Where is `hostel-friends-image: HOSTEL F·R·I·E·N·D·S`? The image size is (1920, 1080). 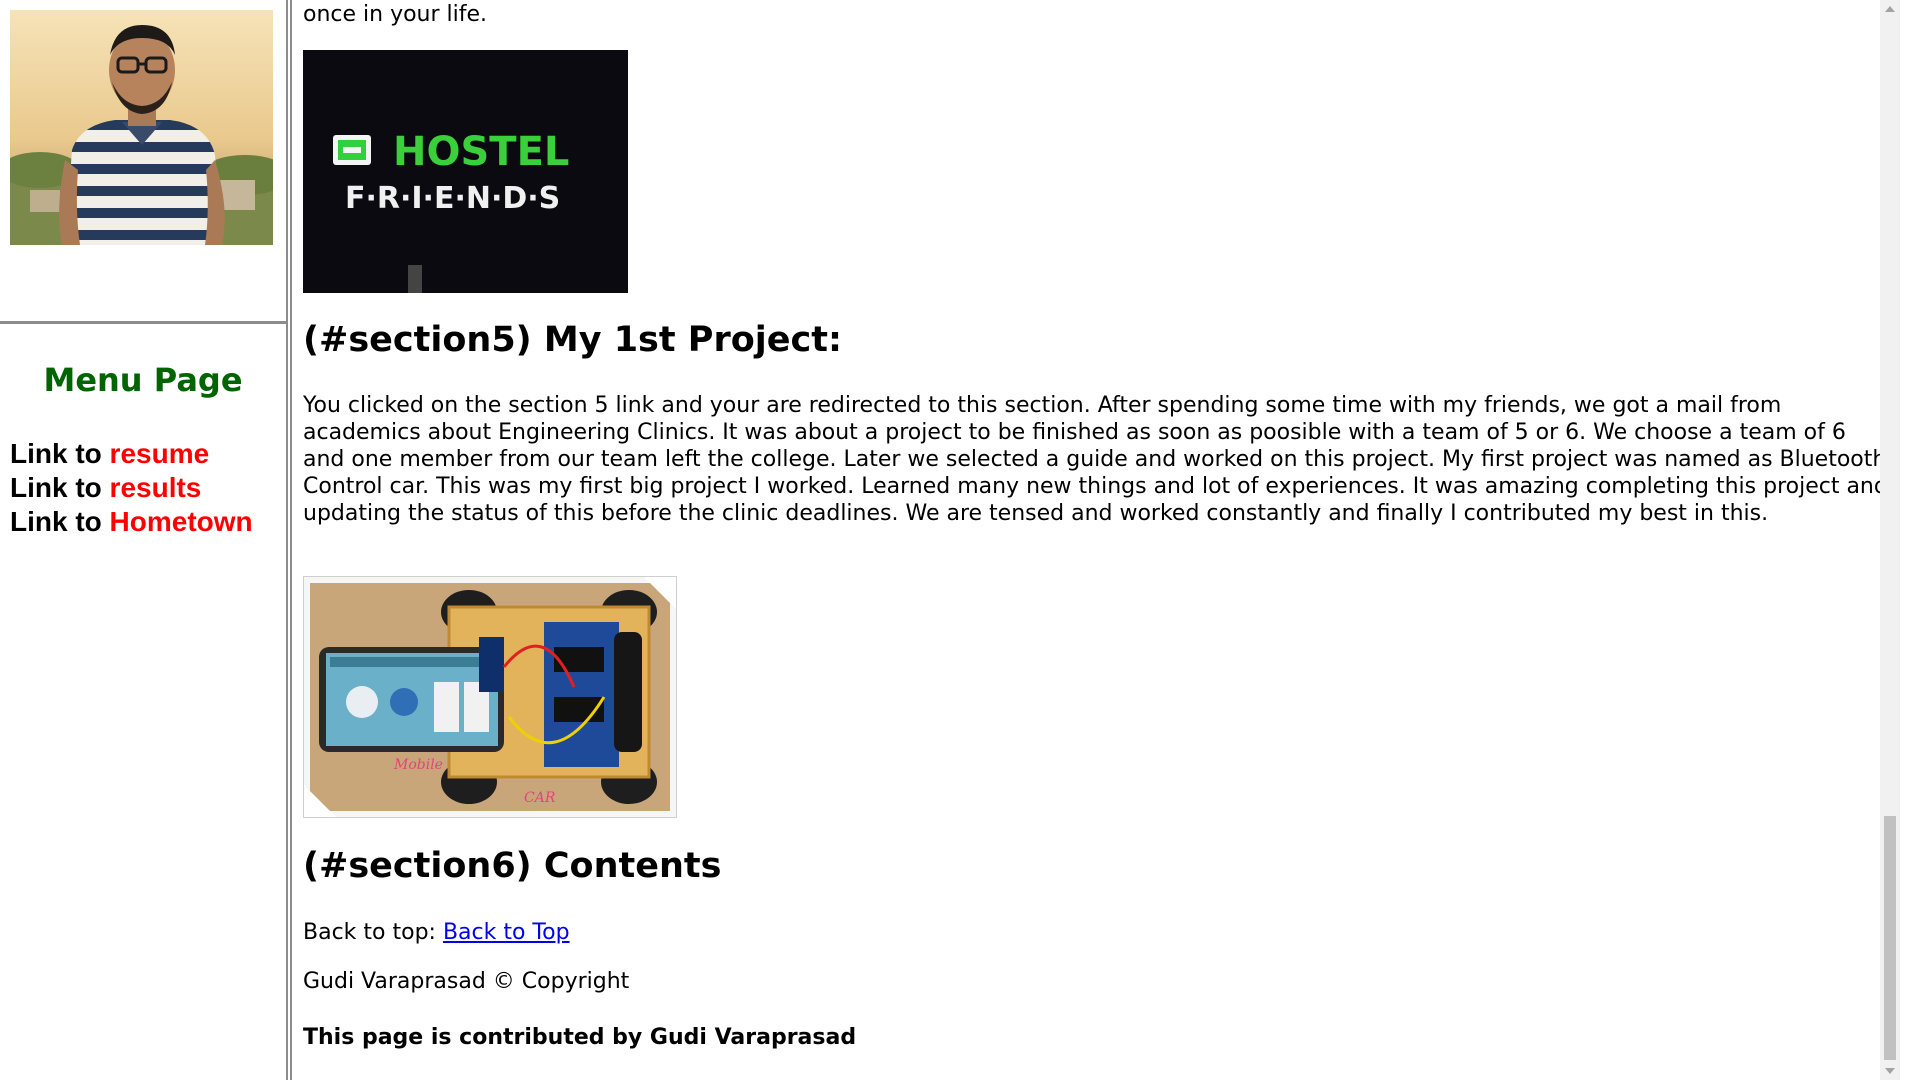
hostel-friends-image: HOSTEL F·R·I·E·N·D·S is located at coordinates (465, 171).